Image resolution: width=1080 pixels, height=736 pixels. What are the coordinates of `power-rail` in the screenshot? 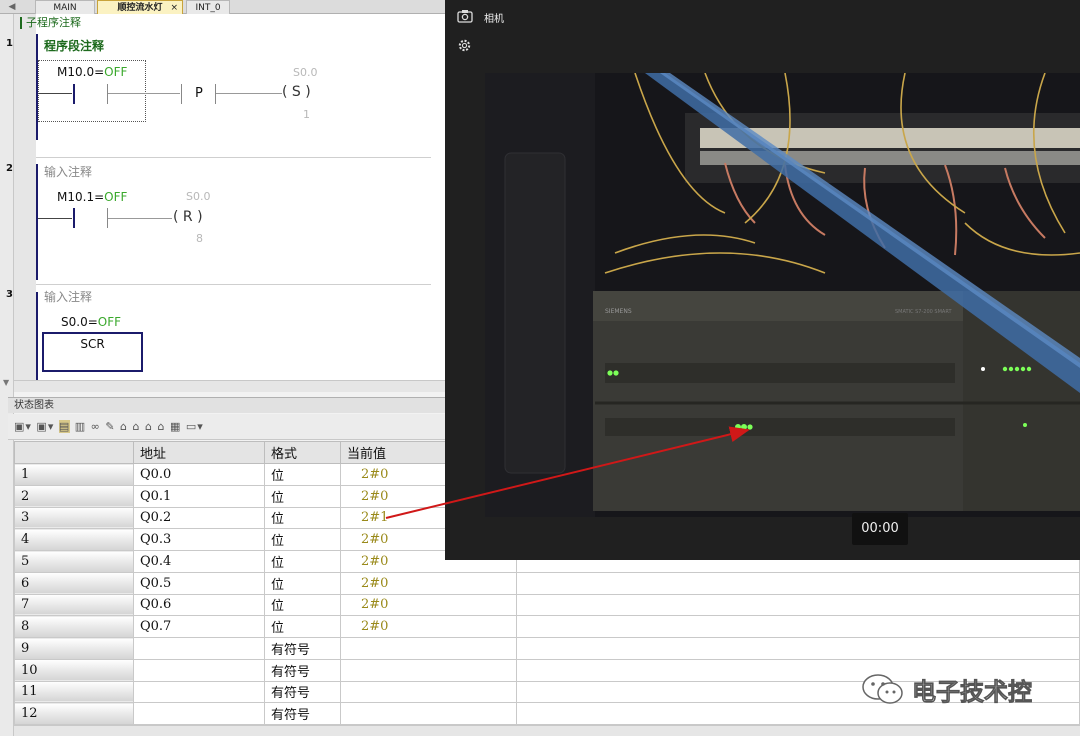 It's located at (37, 222).